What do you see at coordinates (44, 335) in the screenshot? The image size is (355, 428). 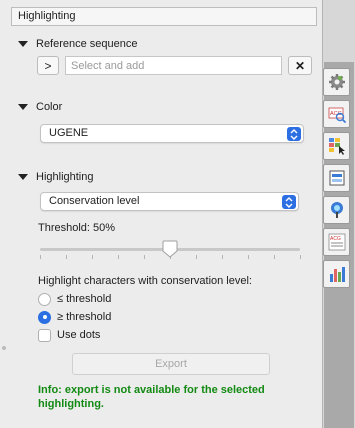 I see `use-dots-checkbox` at bounding box center [44, 335].